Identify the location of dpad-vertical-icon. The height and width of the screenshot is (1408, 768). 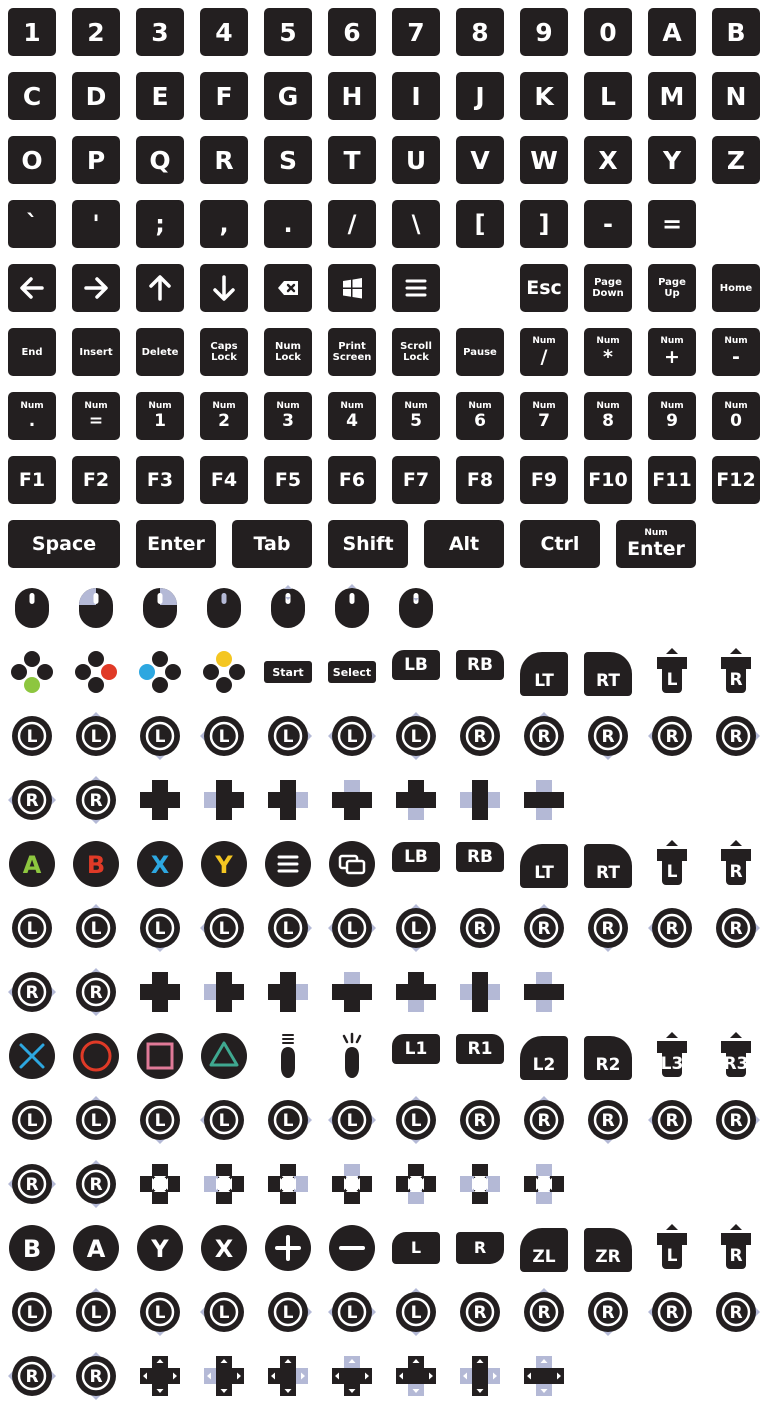
(544, 800).